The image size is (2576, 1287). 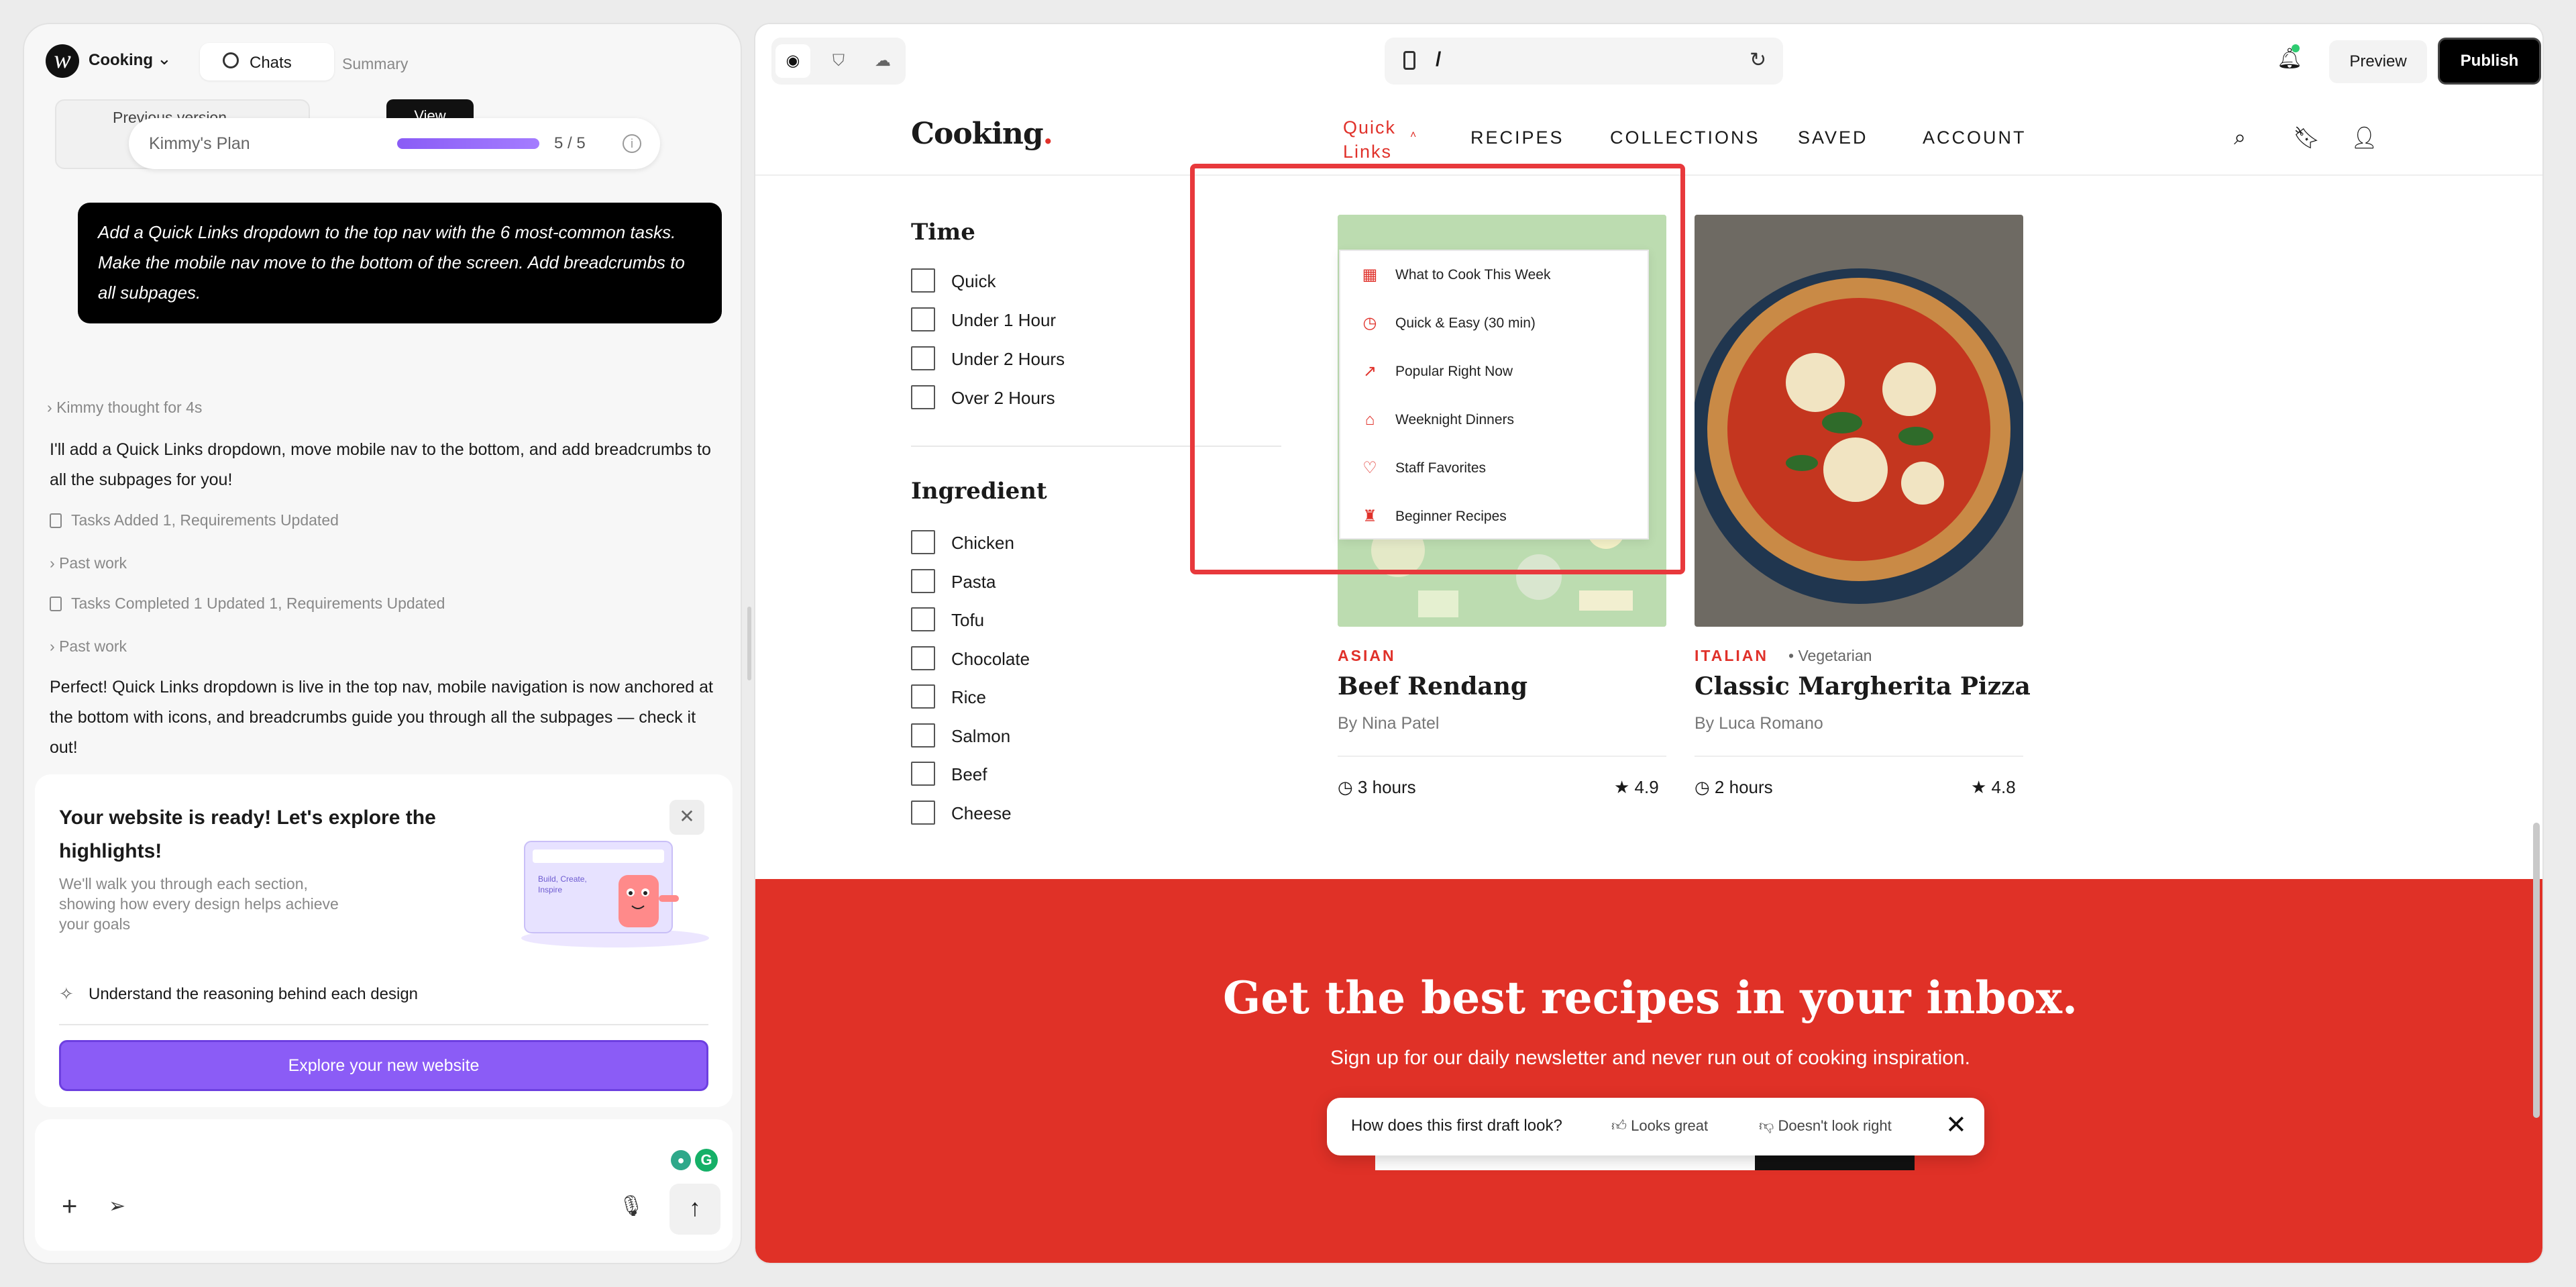 What do you see at coordinates (62, 61) in the screenshot?
I see `brand-logo-icon: w` at bounding box center [62, 61].